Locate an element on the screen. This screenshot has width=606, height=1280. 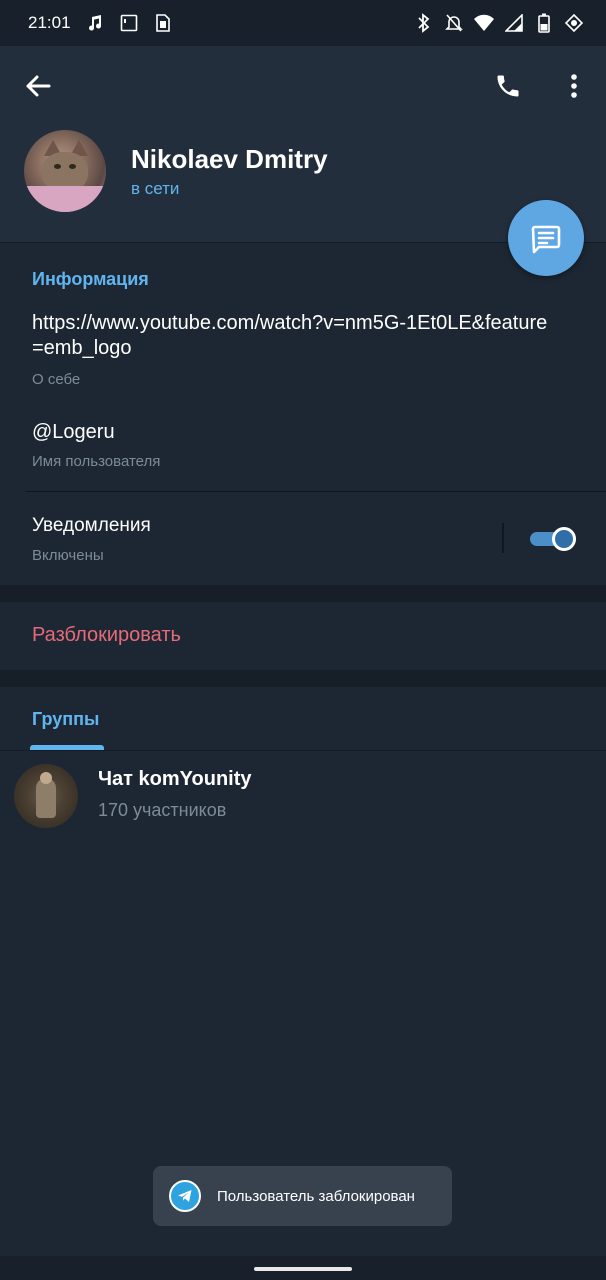
music-note-icon is located at coordinates (95, 23).